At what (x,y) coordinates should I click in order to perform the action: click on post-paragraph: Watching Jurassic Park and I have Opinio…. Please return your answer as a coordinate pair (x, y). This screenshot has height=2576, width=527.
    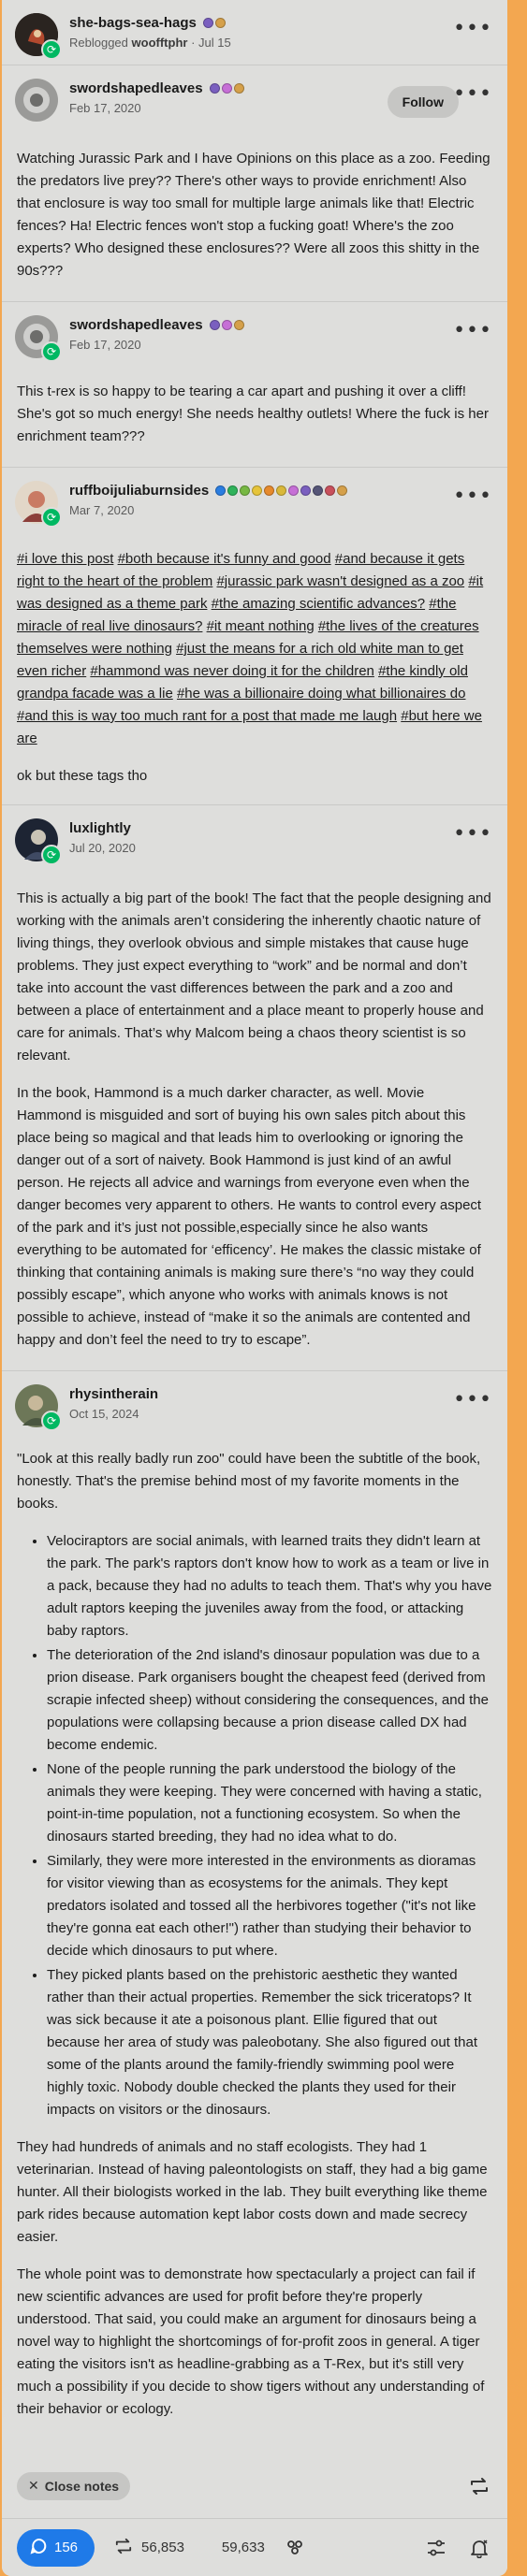
    Looking at the image, I should click on (253, 215).